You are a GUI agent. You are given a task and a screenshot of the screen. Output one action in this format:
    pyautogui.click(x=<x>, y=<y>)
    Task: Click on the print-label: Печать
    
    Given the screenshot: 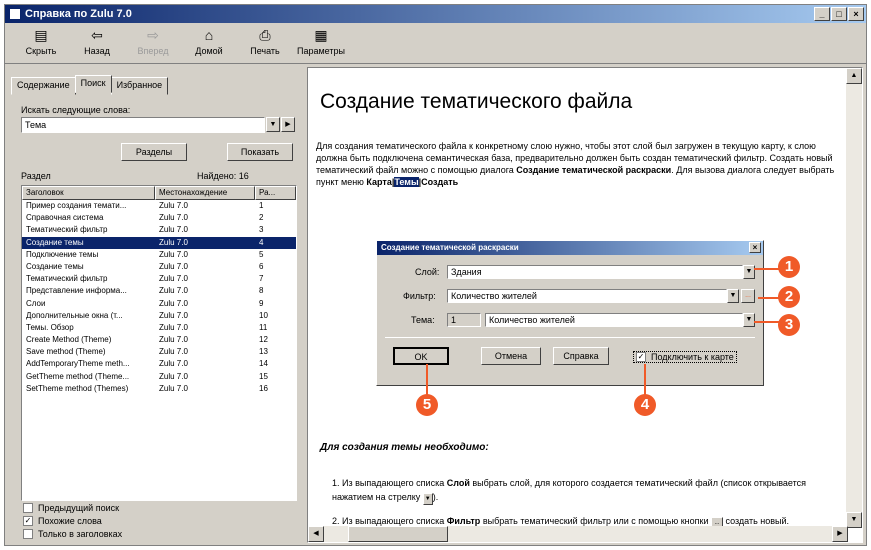 What is the action you would take?
    pyautogui.click(x=265, y=51)
    